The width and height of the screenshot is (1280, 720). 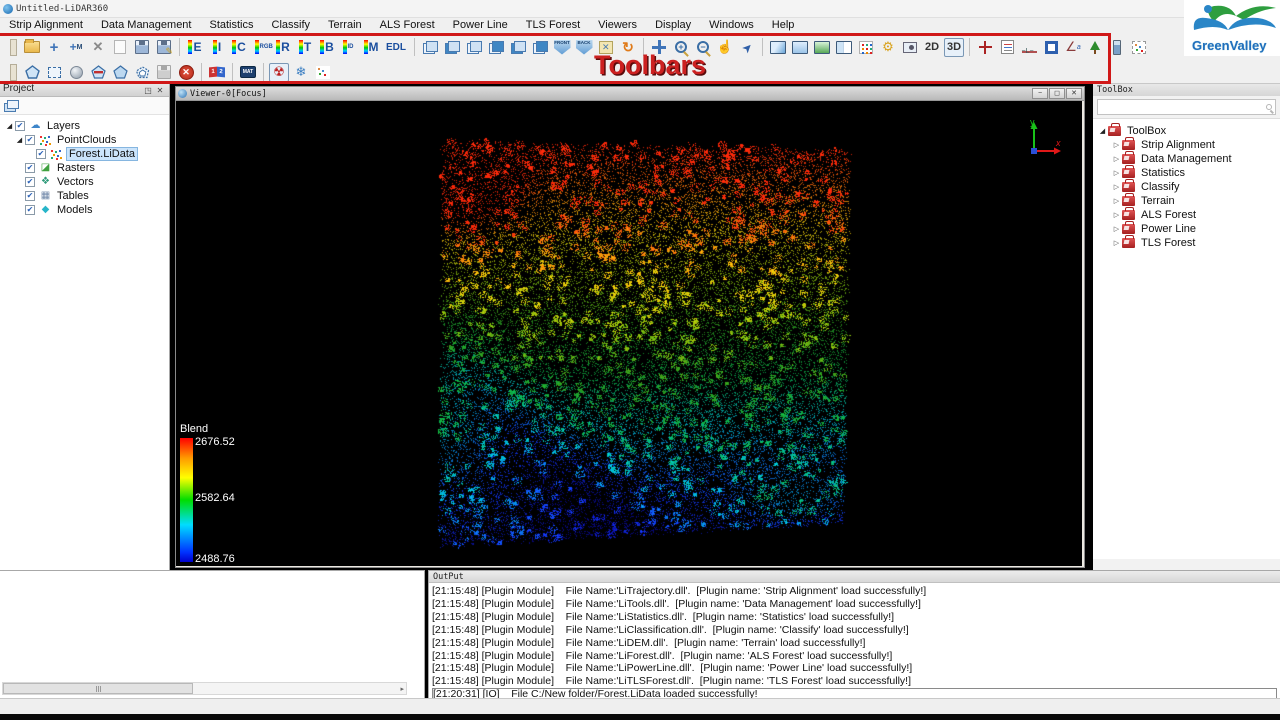 I want to click on viewer-title-bar: Viewer-0[Focus] − ◻ ✕, so click(x=630, y=94).